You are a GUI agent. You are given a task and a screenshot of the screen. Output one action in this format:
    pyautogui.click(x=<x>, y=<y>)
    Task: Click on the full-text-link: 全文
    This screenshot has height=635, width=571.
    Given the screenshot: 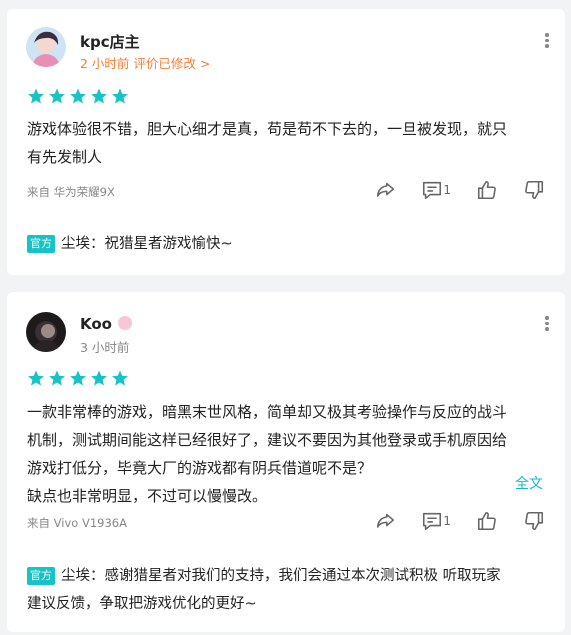 What is the action you would take?
    pyautogui.click(x=529, y=483)
    